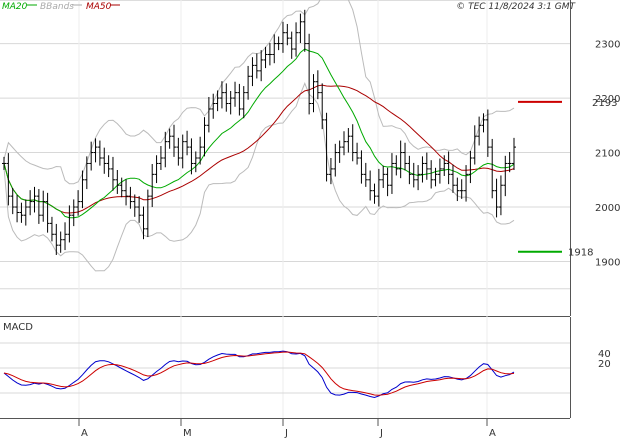 Image resolution: width=627 pixels, height=440 pixels. I want to click on price-tick-label: 2200, so click(607, 99).